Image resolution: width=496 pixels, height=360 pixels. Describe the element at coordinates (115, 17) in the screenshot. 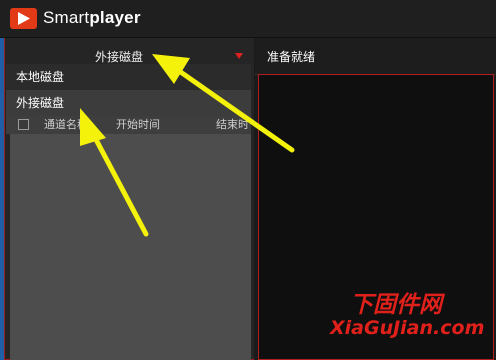

I see `app-name-part2: player` at that location.